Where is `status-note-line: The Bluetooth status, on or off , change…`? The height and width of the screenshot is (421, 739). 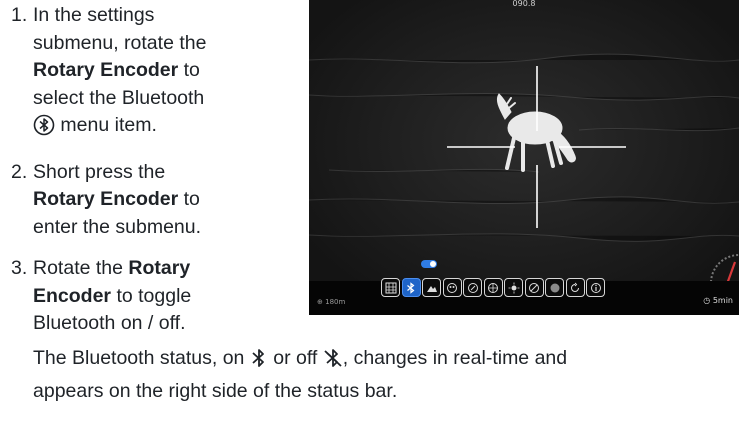 status-note-line: The Bluetooth status, on or off , change… is located at coordinates (383, 361).